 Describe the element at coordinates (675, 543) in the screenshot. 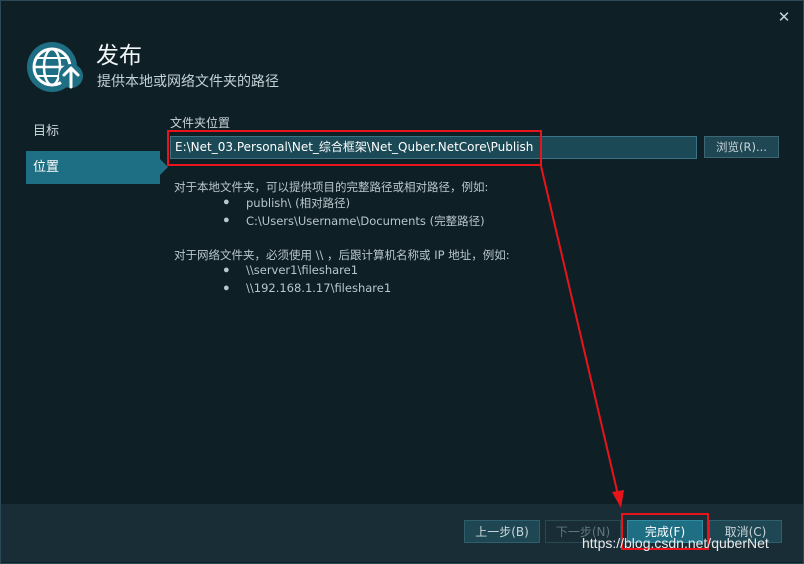

I see `watermark-text: https://blog.csdn.net/quberNet` at that location.